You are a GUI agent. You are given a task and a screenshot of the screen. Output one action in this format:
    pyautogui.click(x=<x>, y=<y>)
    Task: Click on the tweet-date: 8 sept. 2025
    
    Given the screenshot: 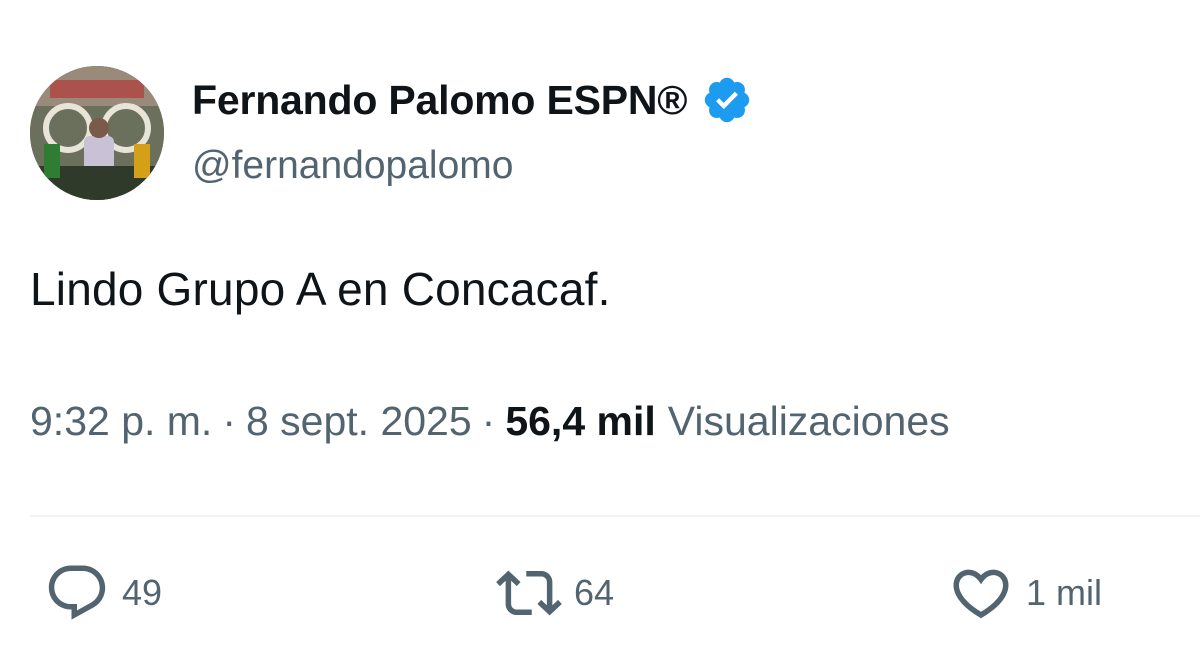 What is the action you would take?
    pyautogui.click(x=359, y=421)
    